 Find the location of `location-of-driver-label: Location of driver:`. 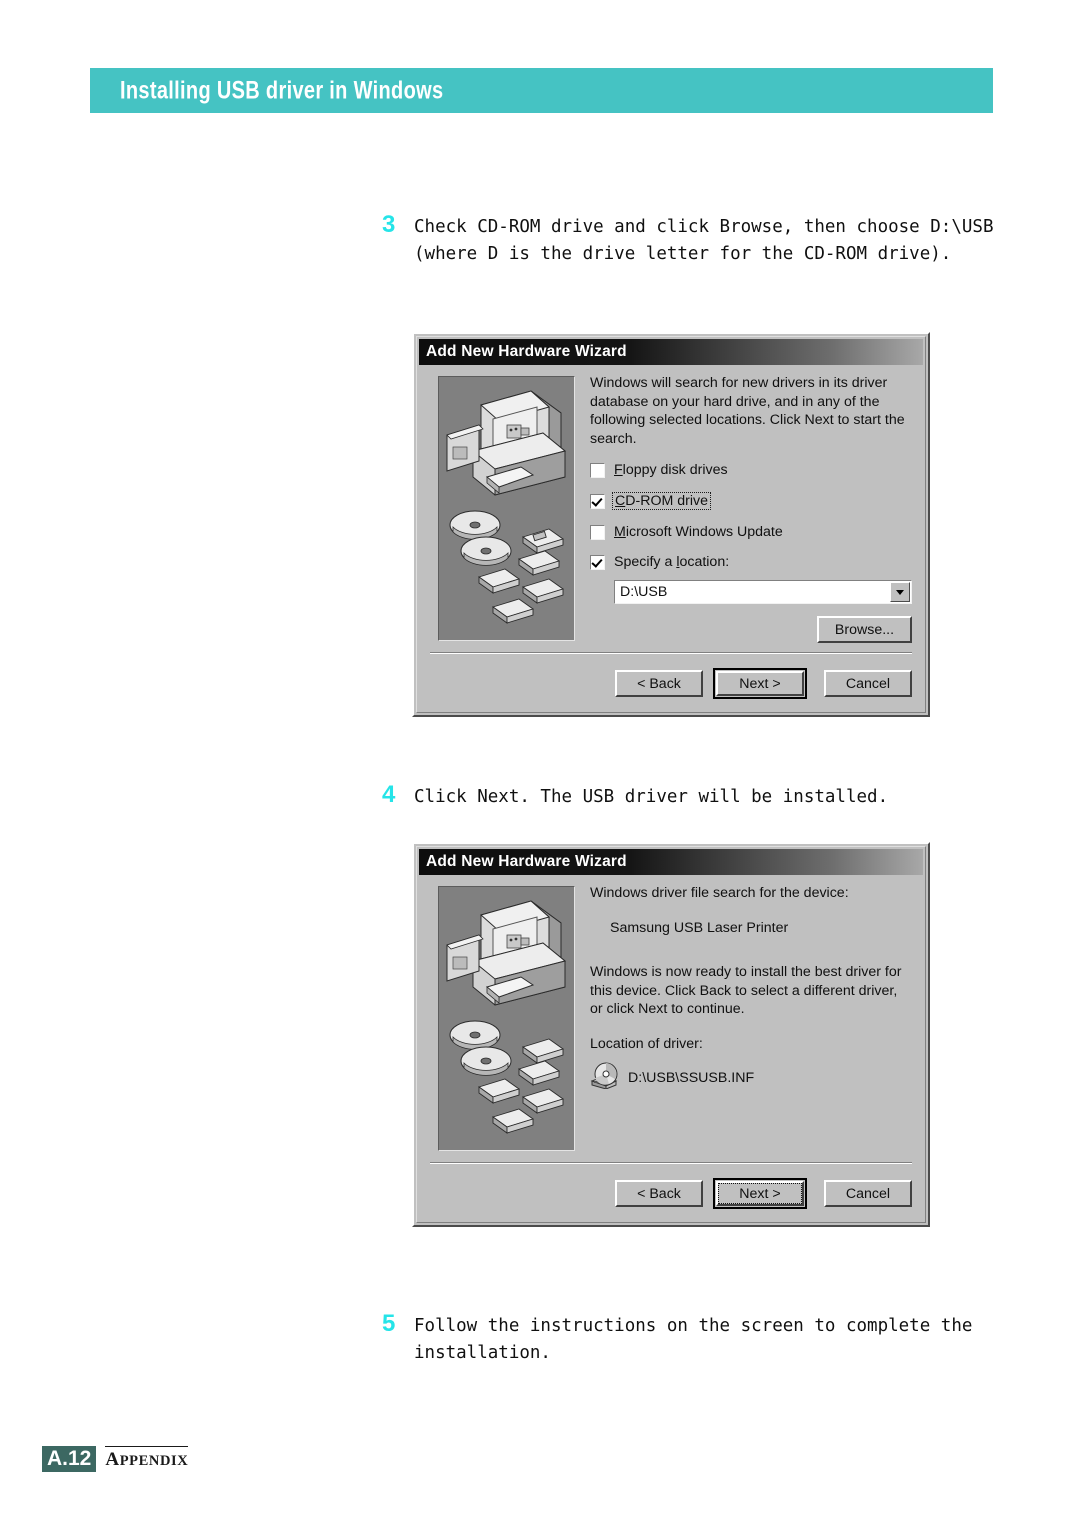

location-of-driver-label: Location of driver: is located at coordinates (646, 1043).